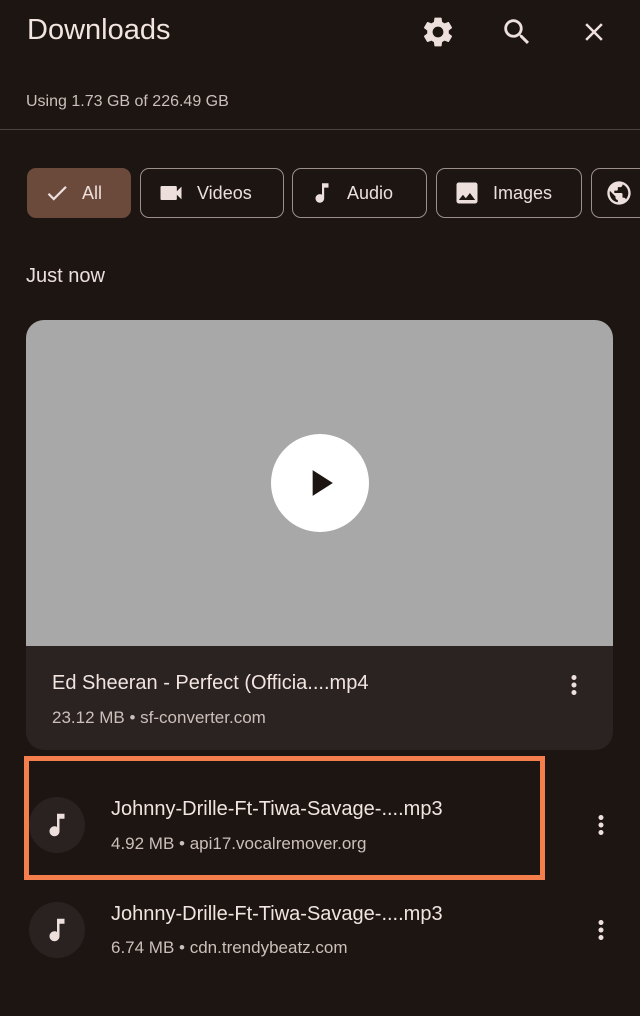  Describe the element at coordinates (239, 843) in the screenshot. I see `file-meta: 4.92 MB • api17.vocalremover.org` at that location.